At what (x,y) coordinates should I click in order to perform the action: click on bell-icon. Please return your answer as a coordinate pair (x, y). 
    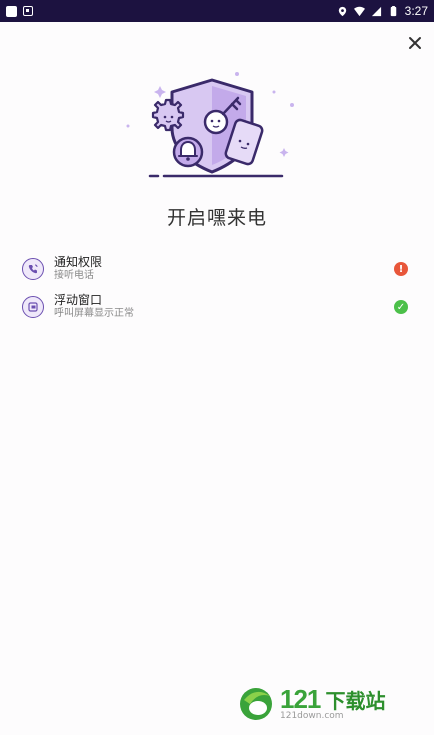
    Looking at the image, I should click on (188, 152).